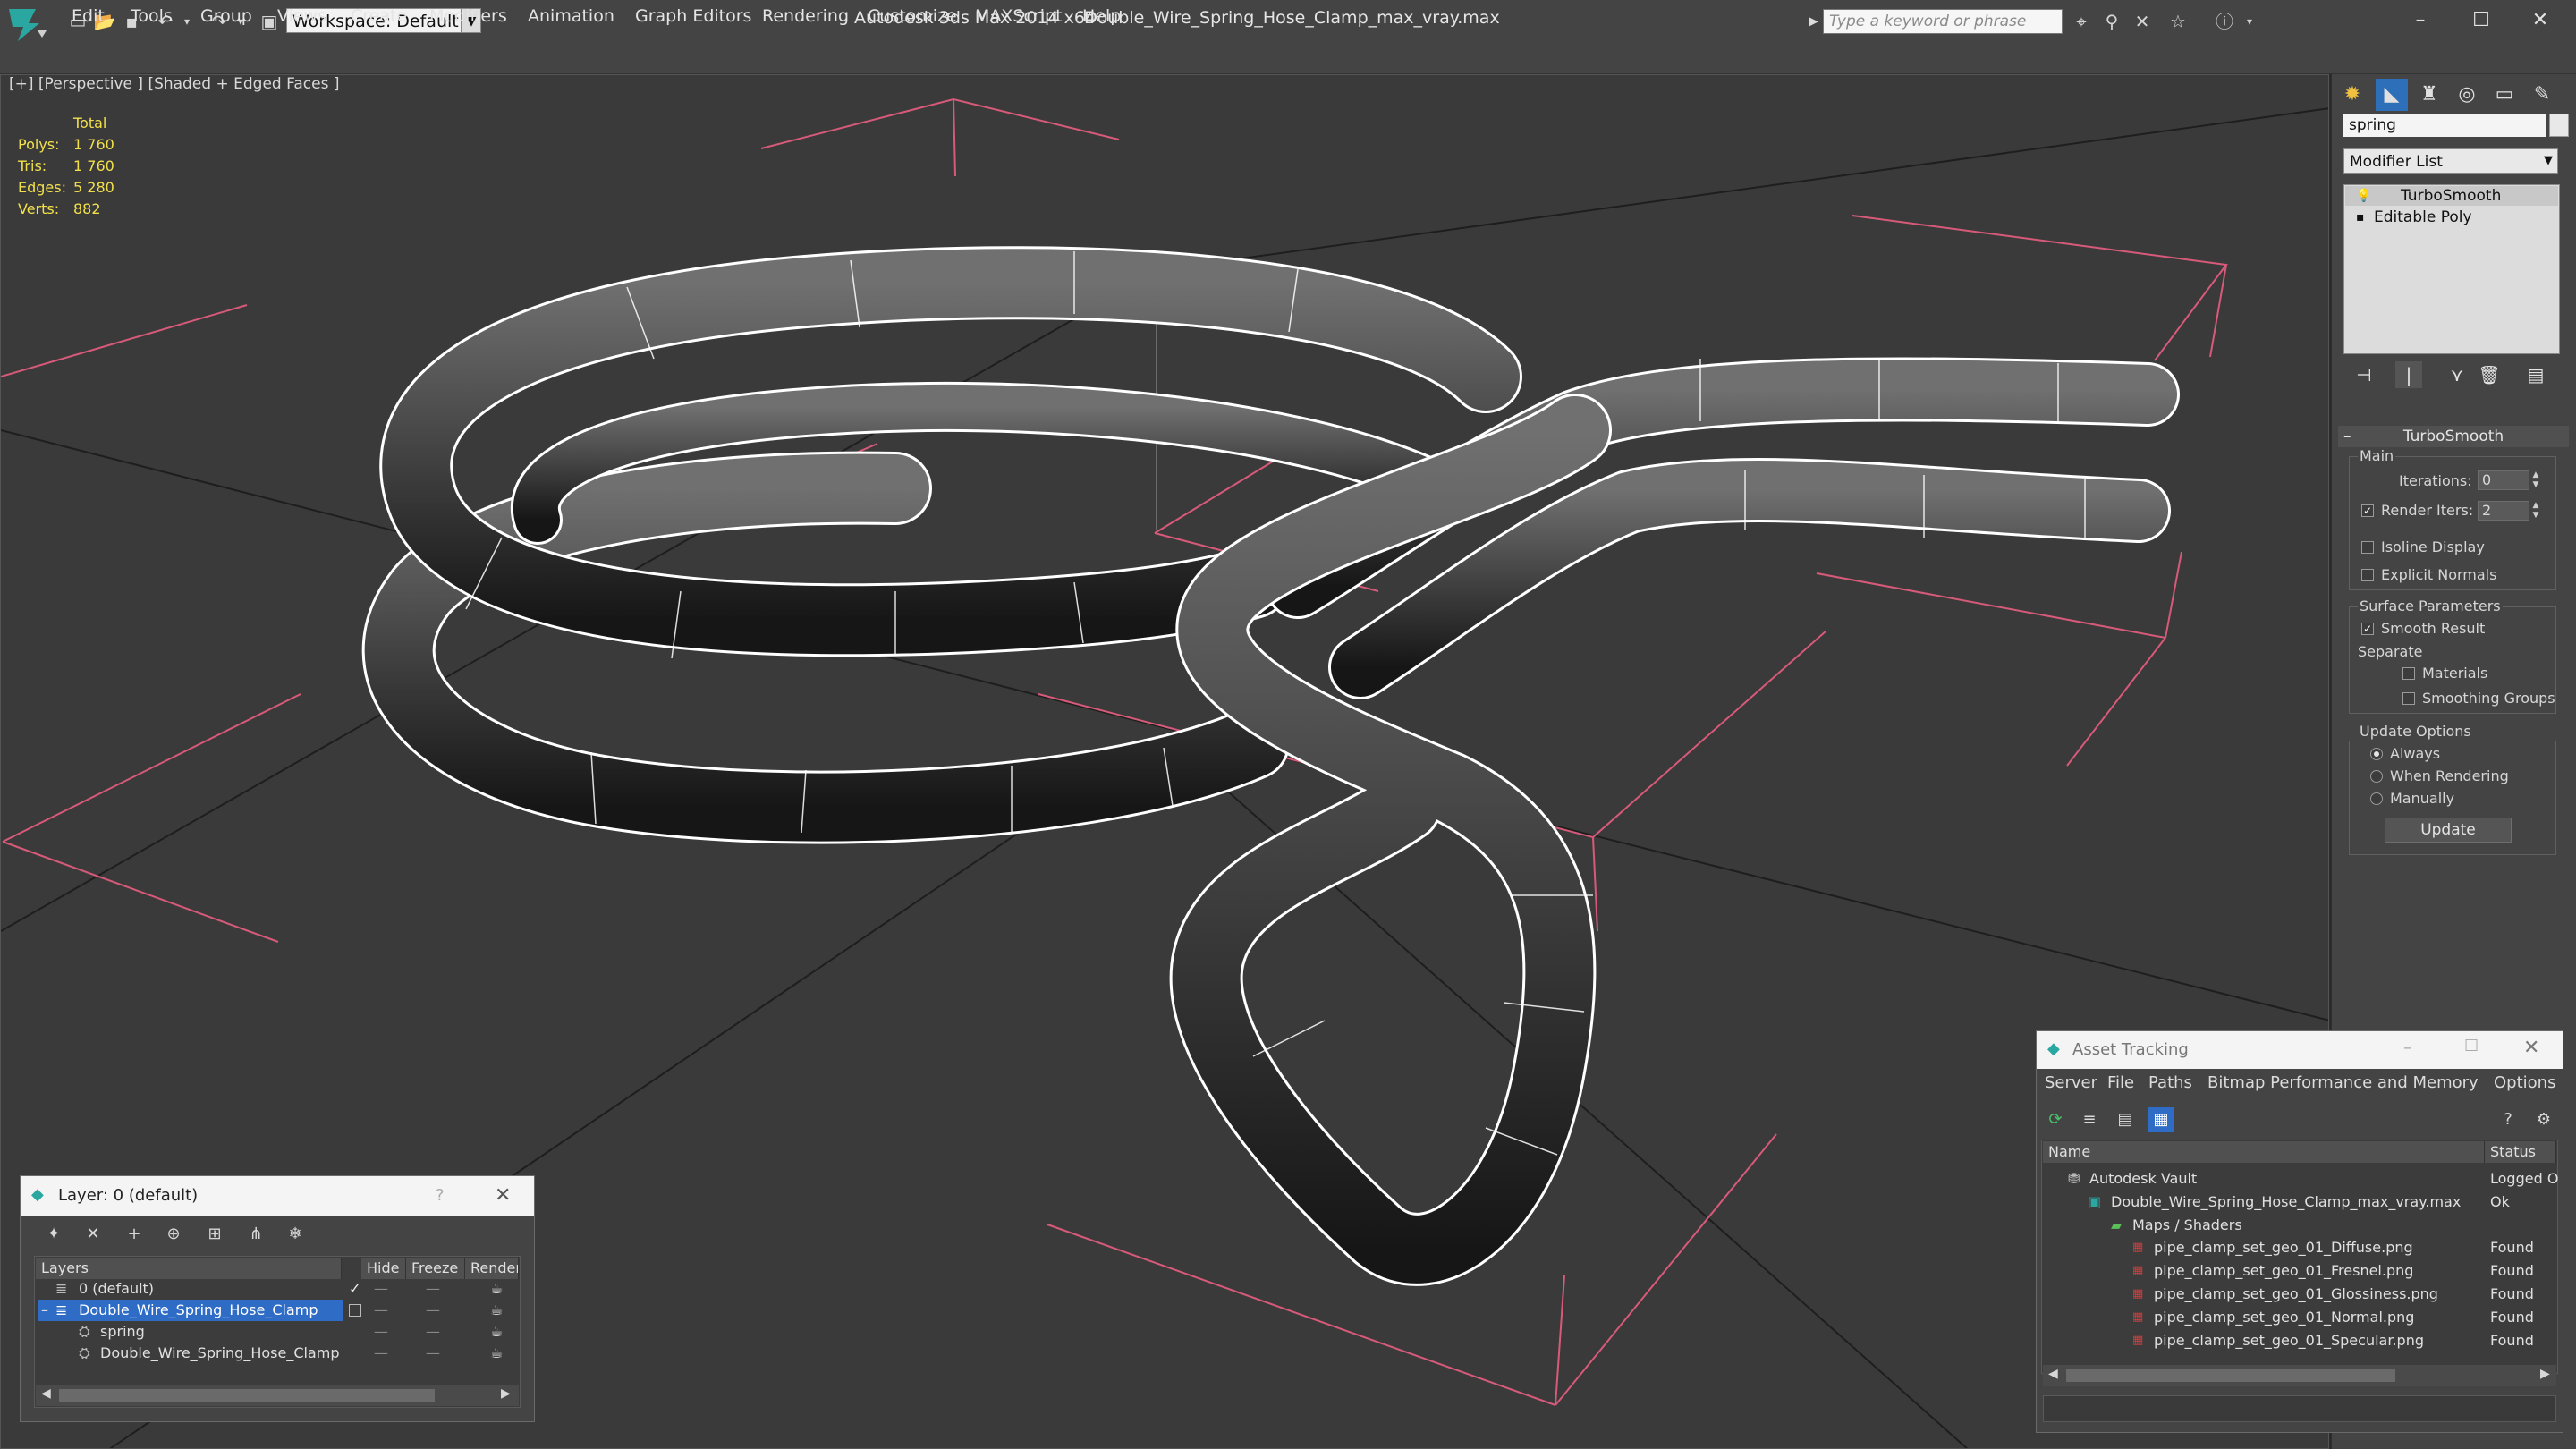 This screenshot has width=2576, height=1449. I want to click on menu-tools: Tools, so click(152, 16).